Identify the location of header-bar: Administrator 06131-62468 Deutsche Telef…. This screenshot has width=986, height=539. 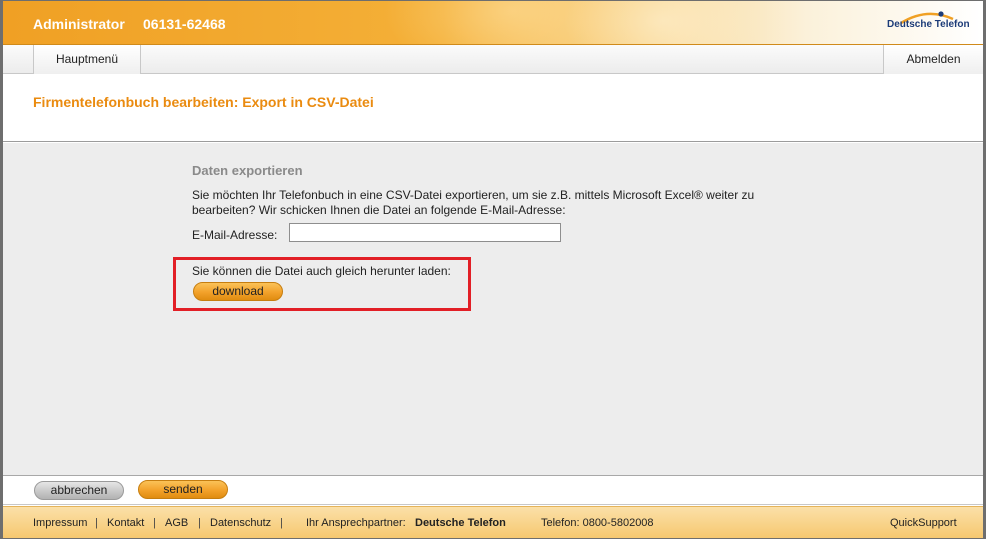
(493, 23).